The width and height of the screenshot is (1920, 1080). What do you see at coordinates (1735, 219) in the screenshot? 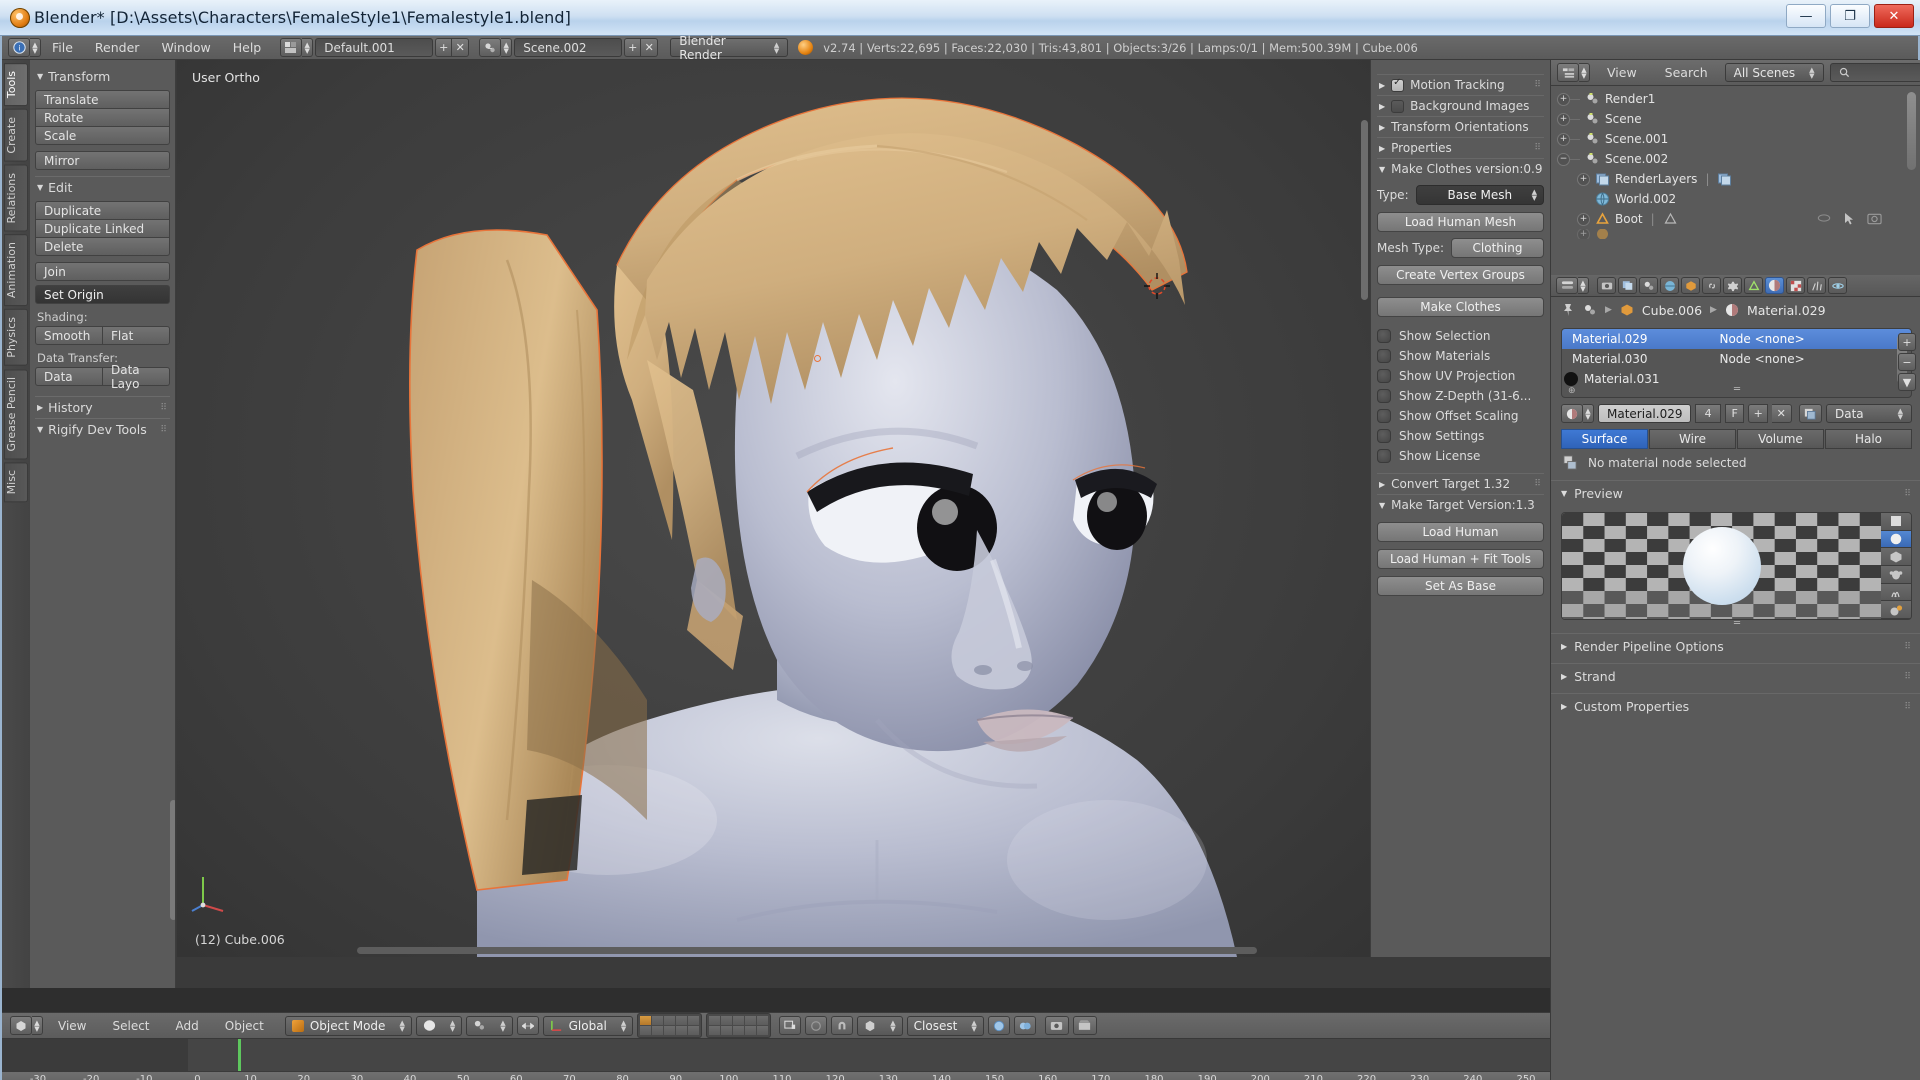
I see `outliner-row-boot: + Boot |` at bounding box center [1735, 219].